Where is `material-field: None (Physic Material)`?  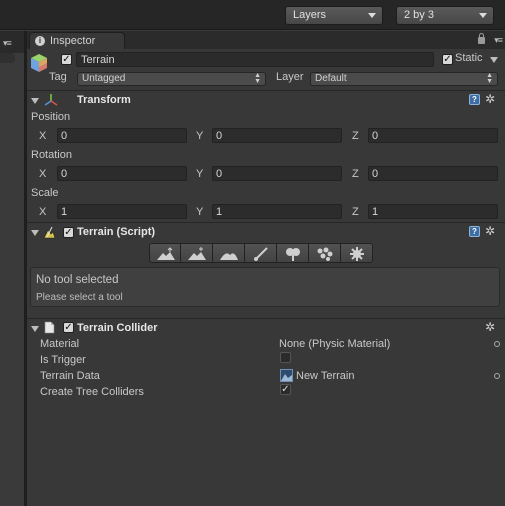 material-field: None (Physic Material) is located at coordinates (334, 344).